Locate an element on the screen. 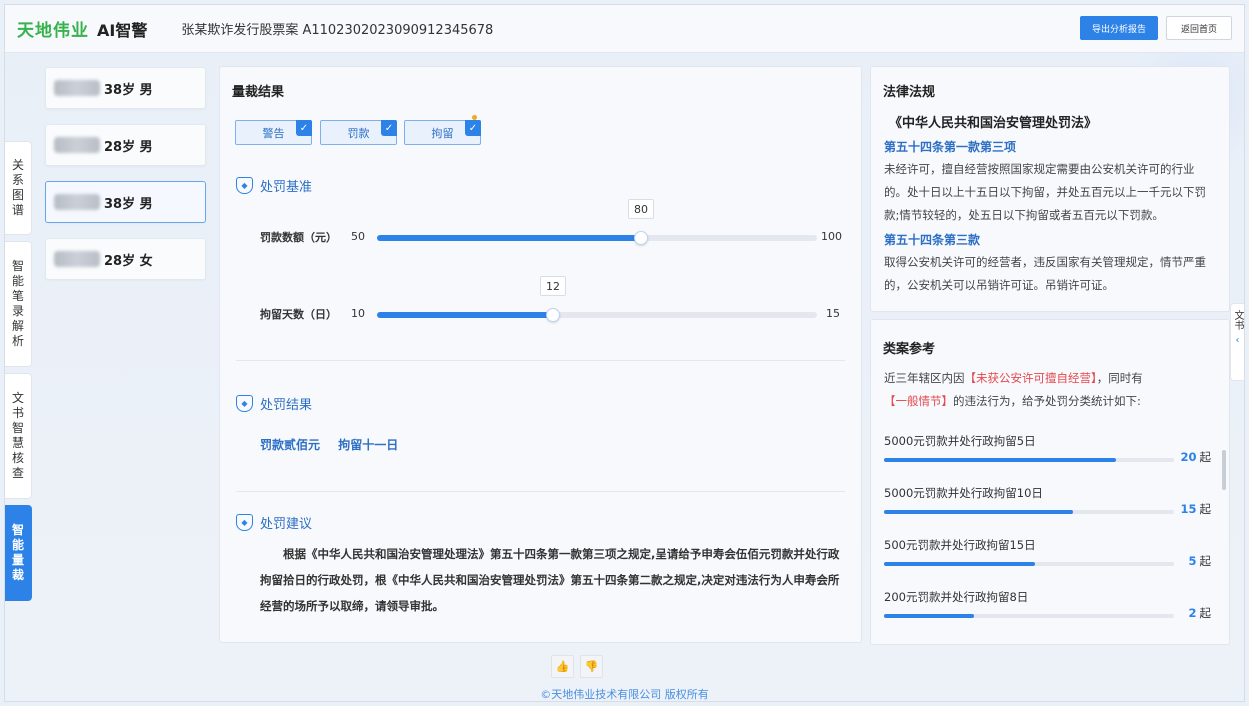 The width and height of the screenshot is (1249, 706). vtab-1: 智能笔录解析 is located at coordinates (18, 304).